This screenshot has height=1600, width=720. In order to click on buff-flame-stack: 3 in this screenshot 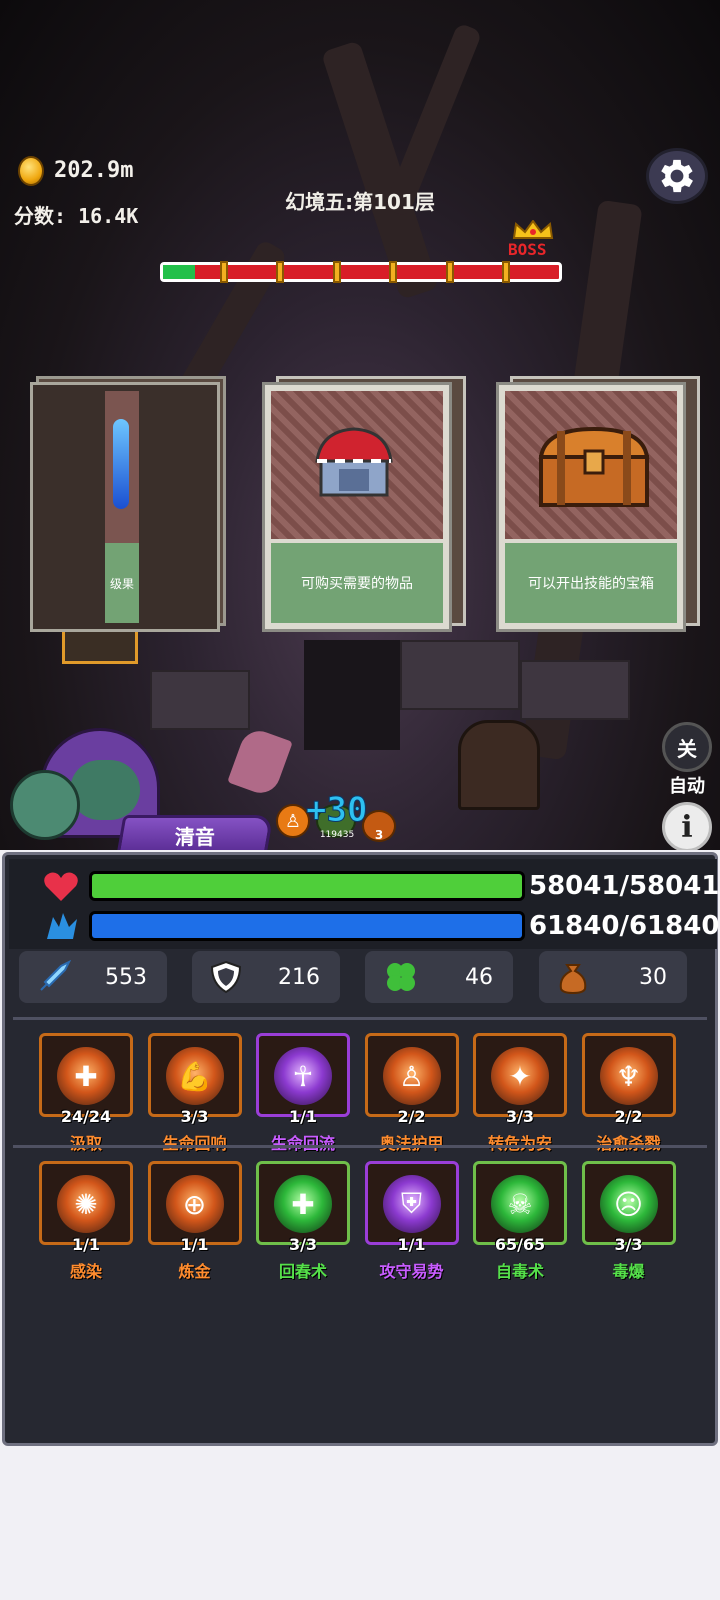, I will do `click(379, 835)`.